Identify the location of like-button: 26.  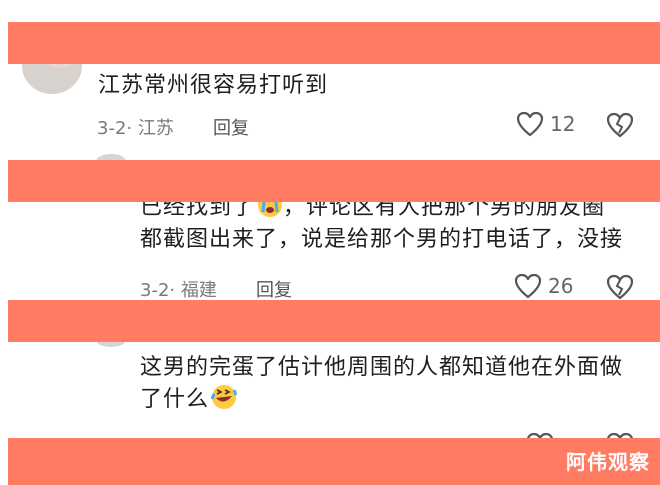
(543, 286).